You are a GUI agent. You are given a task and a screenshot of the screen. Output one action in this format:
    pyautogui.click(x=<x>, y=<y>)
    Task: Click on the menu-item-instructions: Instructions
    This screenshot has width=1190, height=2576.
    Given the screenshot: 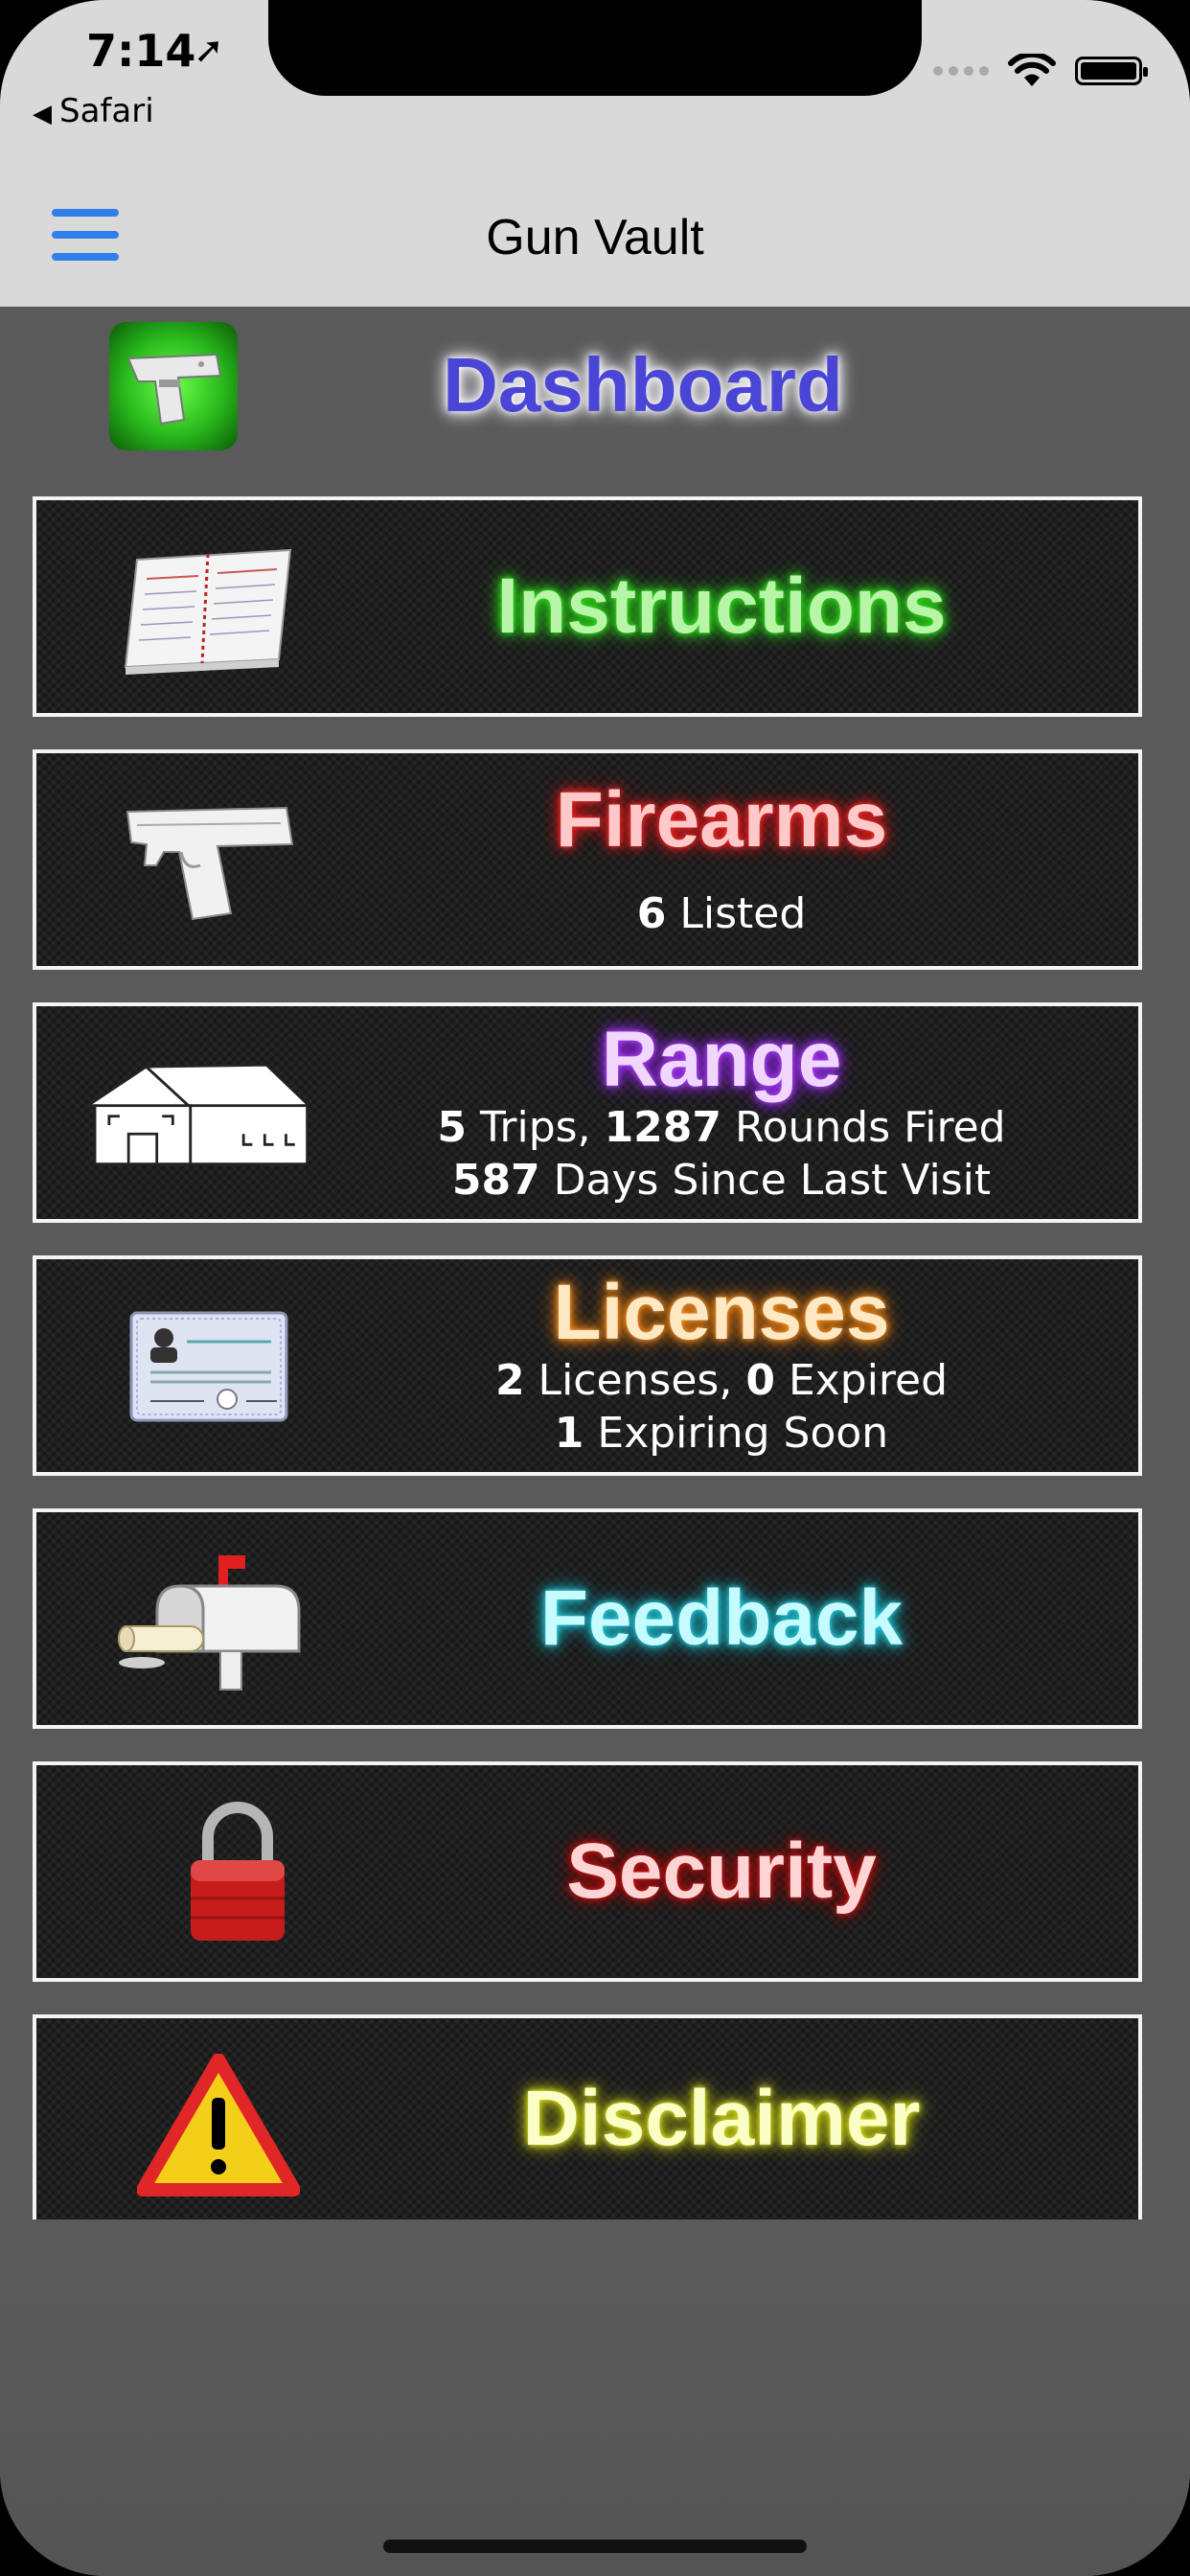 What is the action you would take?
    pyautogui.click(x=588, y=606)
    